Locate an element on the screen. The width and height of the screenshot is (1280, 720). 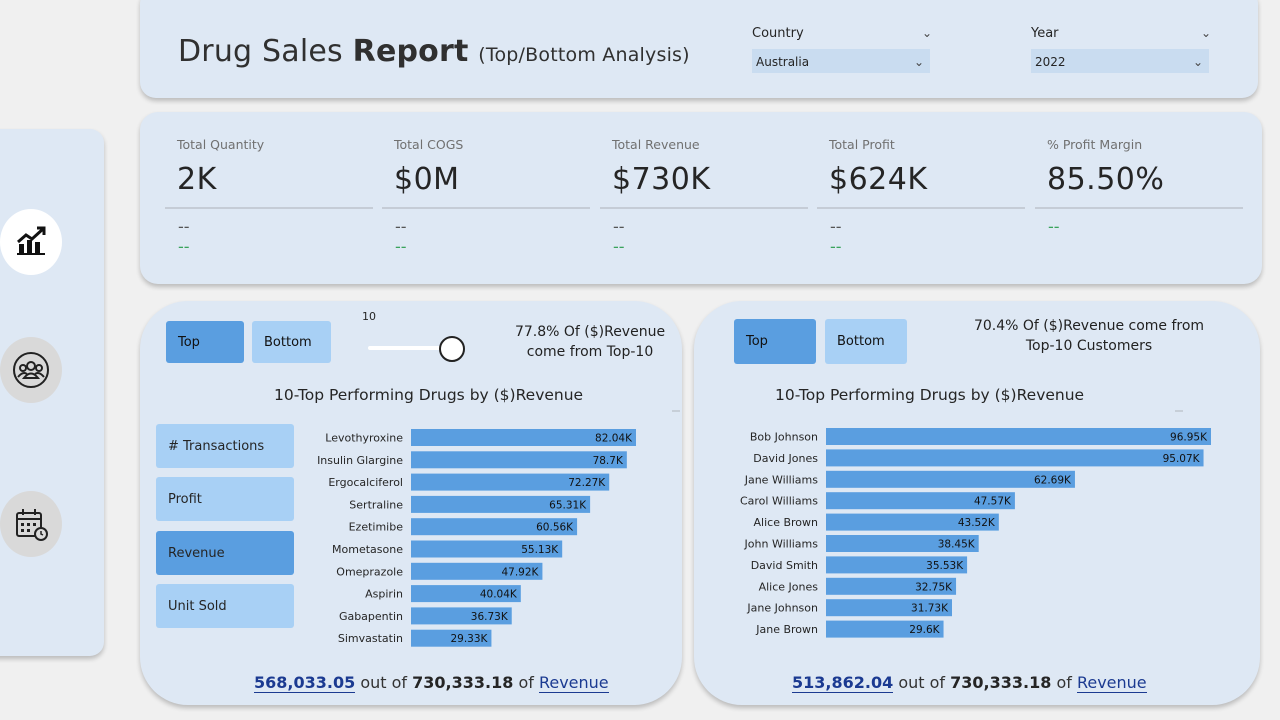
title-subtitle: (Top/Bottom Analysis) is located at coordinates (584, 55).